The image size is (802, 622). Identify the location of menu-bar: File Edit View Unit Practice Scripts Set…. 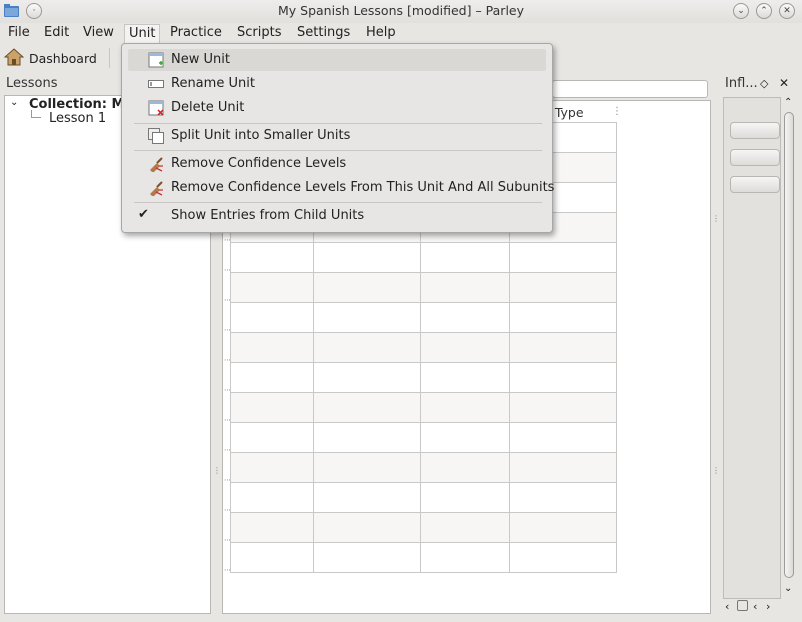
(401, 32).